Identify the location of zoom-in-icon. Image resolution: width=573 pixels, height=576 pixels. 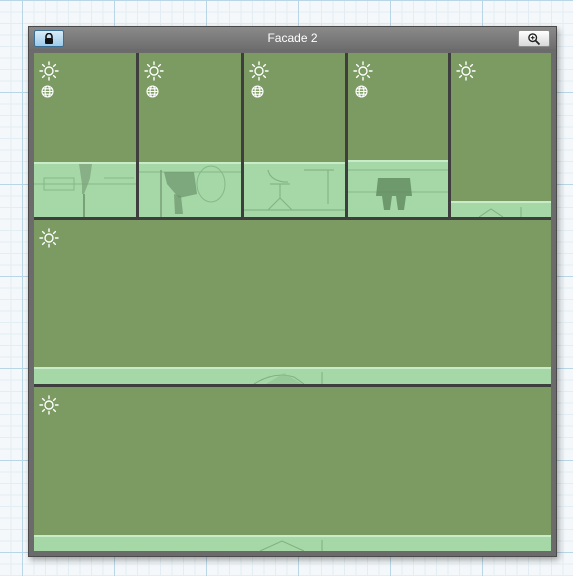
(534, 38).